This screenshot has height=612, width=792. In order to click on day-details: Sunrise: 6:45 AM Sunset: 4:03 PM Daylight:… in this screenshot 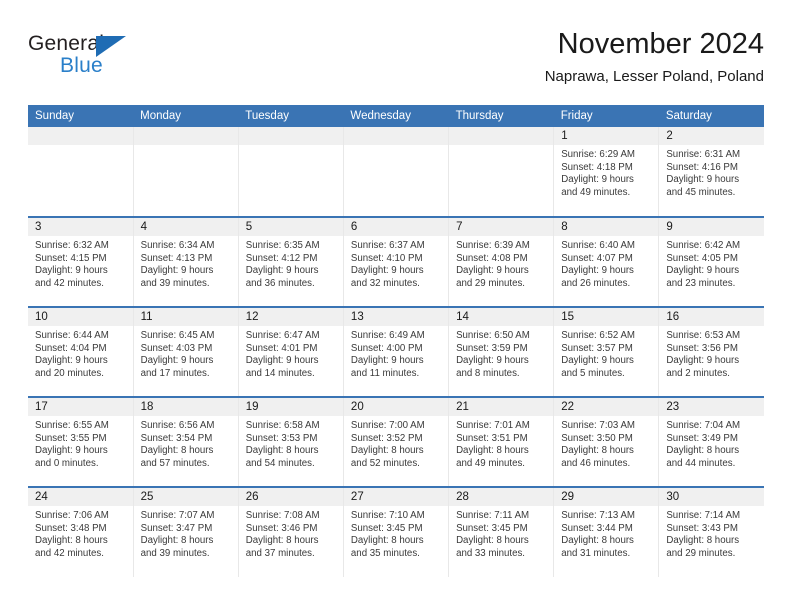, I will do `click(186, 353)`.